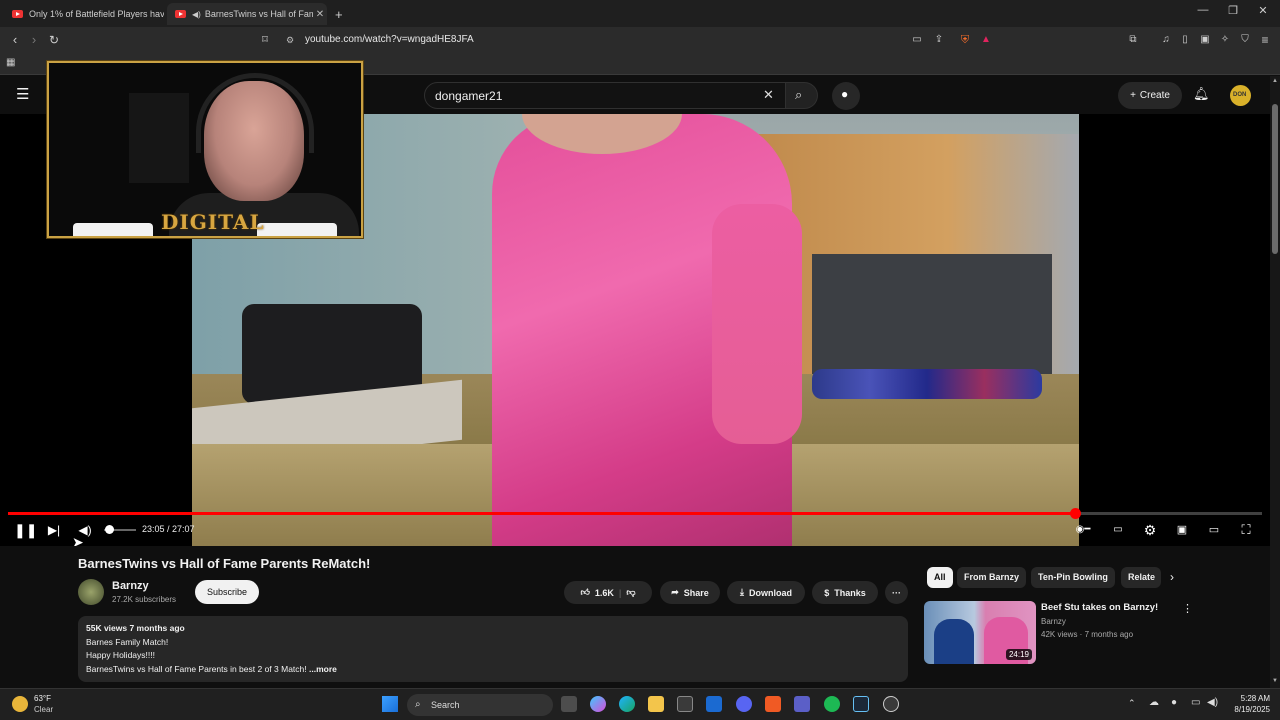  I want to click on chip-scroll-right-icon: ›, so click(1172, 577).